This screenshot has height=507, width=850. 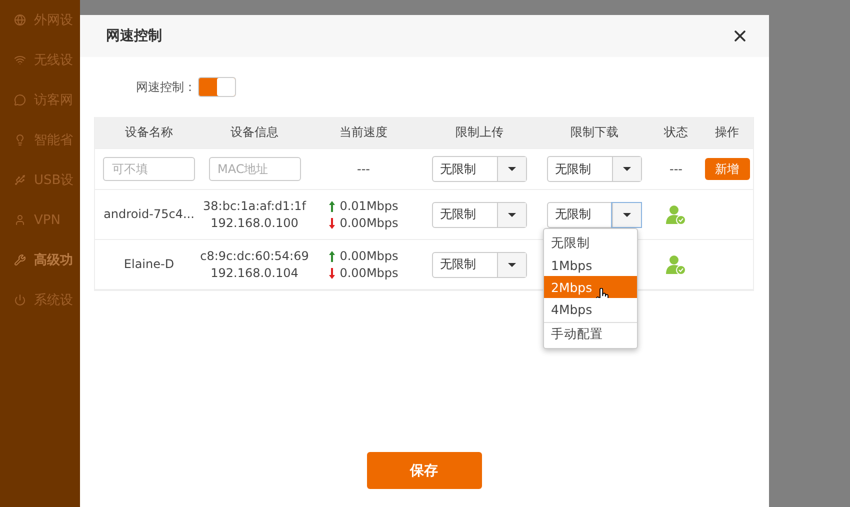 I want to click on person-icon, so click(x=20, y=220).